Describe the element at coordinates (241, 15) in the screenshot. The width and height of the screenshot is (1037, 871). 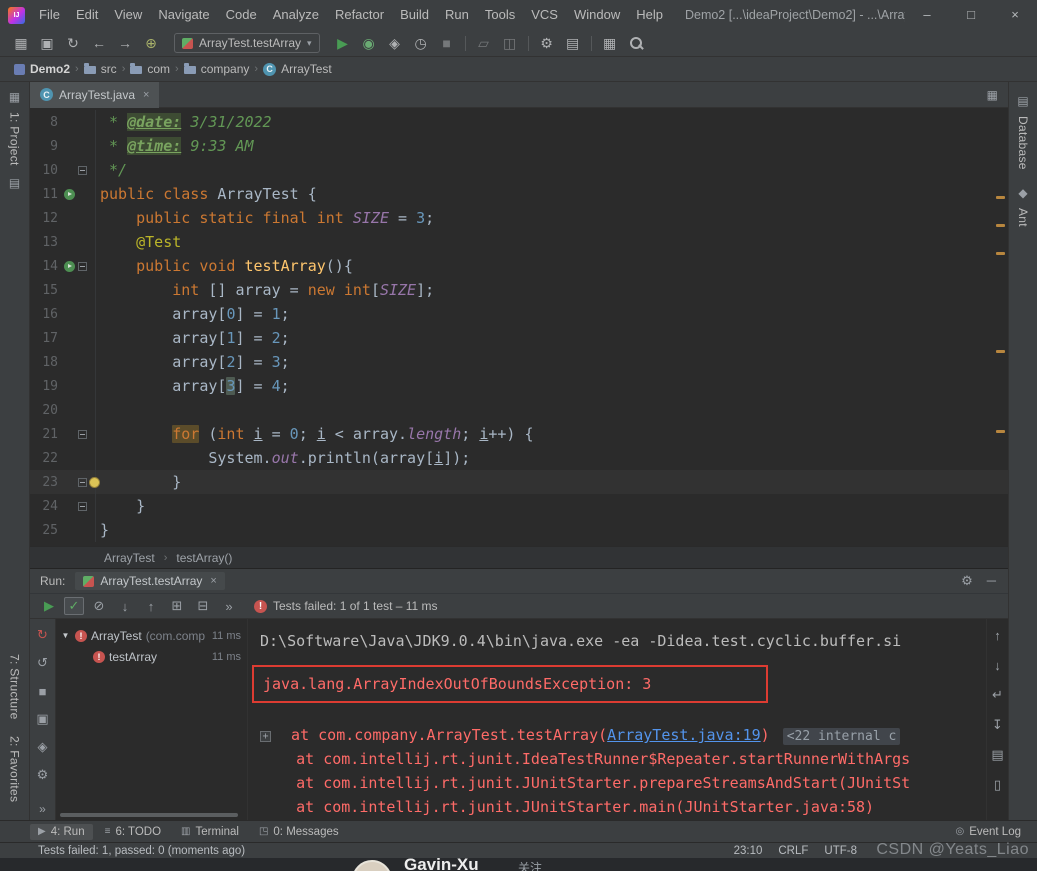
I see `menu-code: Code` at that location.